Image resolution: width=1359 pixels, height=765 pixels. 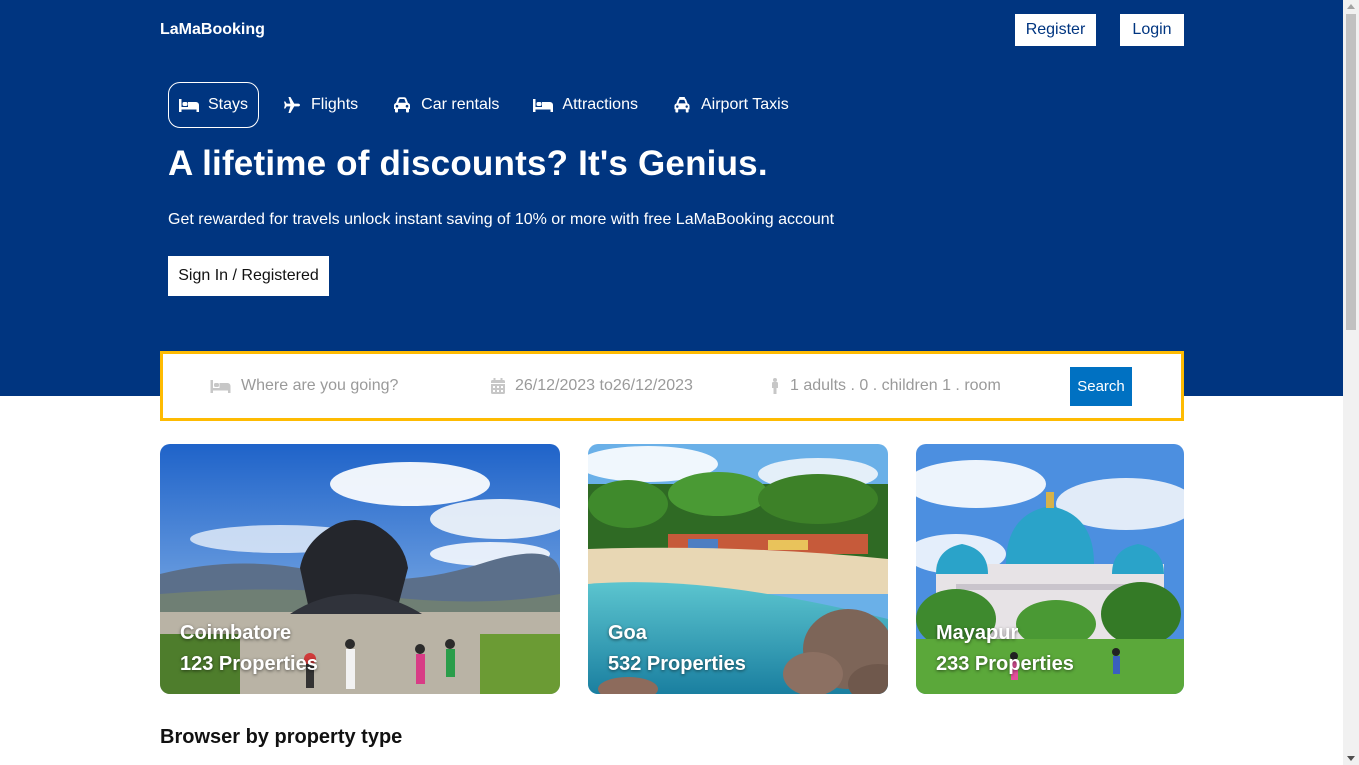 What do you see at coordinates (360, 569) in the screenshot?
I see `featured-card-coimbatore: Coimbatore 123 Properties` at bounding box center [360, 569].